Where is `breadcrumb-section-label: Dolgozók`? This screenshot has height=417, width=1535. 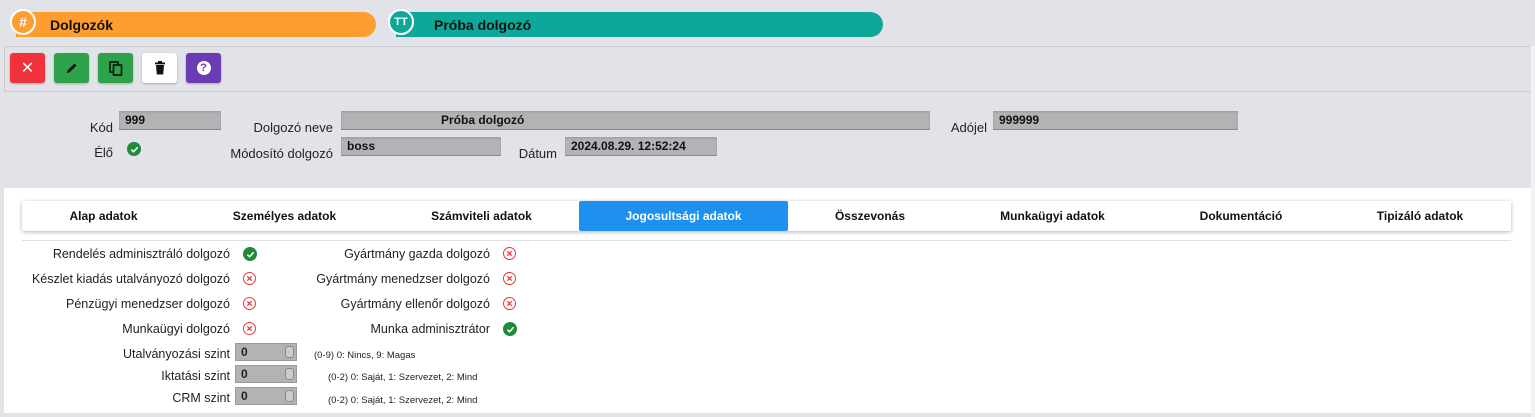 breadcrumb-section-label: Dolgozók is located at coordinates (81, 24).